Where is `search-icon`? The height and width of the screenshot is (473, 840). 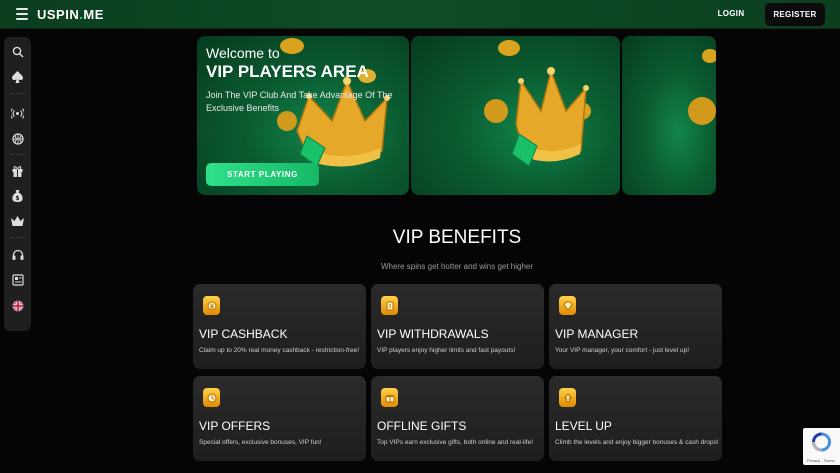
search-icon is located at coordinates (17, 51).